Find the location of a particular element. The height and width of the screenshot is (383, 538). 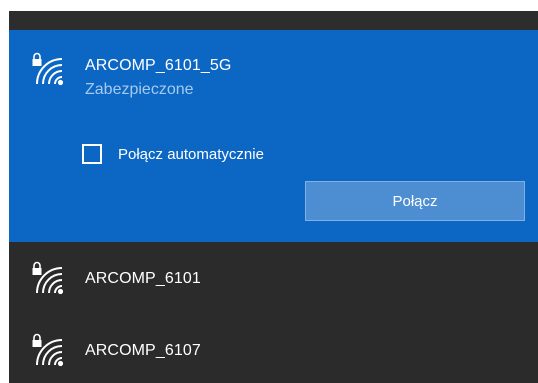

flyout-top-area is located at coordinates (273, 20).